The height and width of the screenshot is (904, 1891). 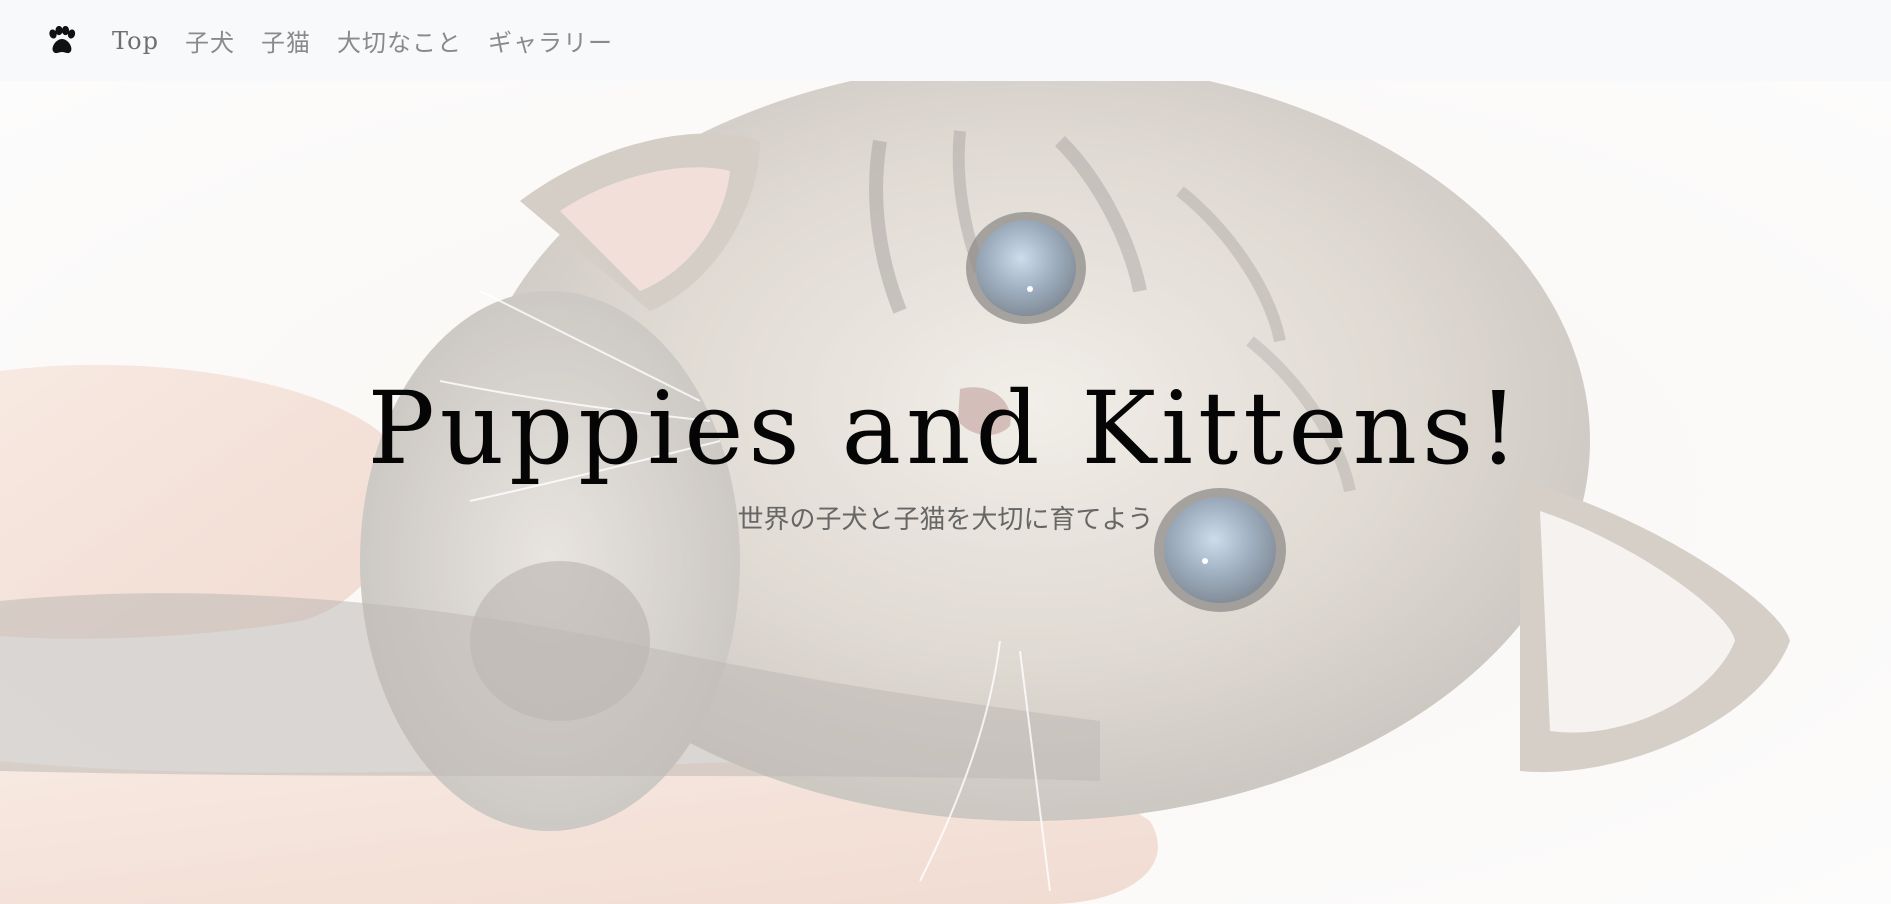 I want to click on nav-menu: Top 子犬 子猫 大切なこと ギャラリー, so click(x=375, y=40).